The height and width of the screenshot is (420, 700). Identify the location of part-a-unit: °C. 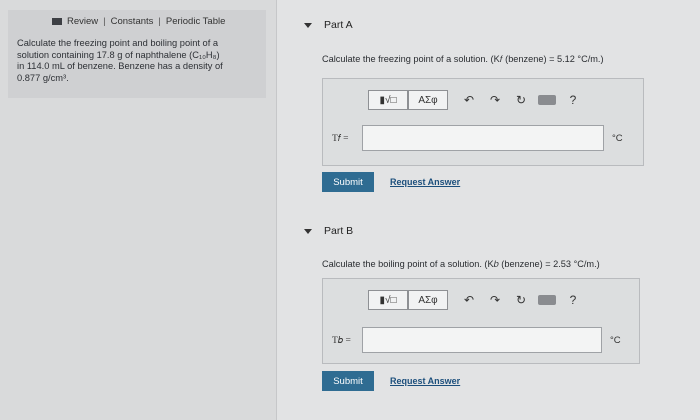
(617, 138).